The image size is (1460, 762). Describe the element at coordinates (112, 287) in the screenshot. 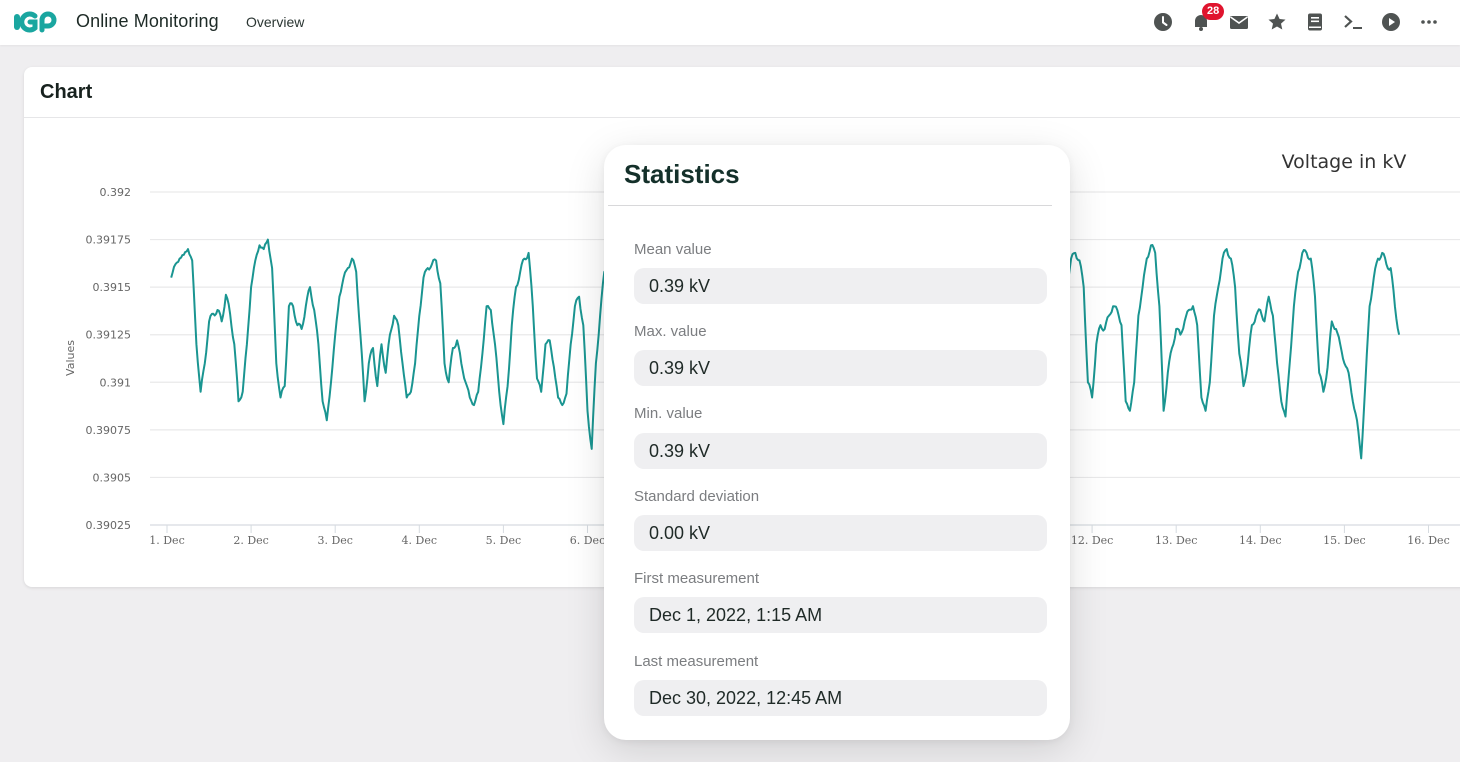

I see `y-tick-label: 0.3915` at that location.